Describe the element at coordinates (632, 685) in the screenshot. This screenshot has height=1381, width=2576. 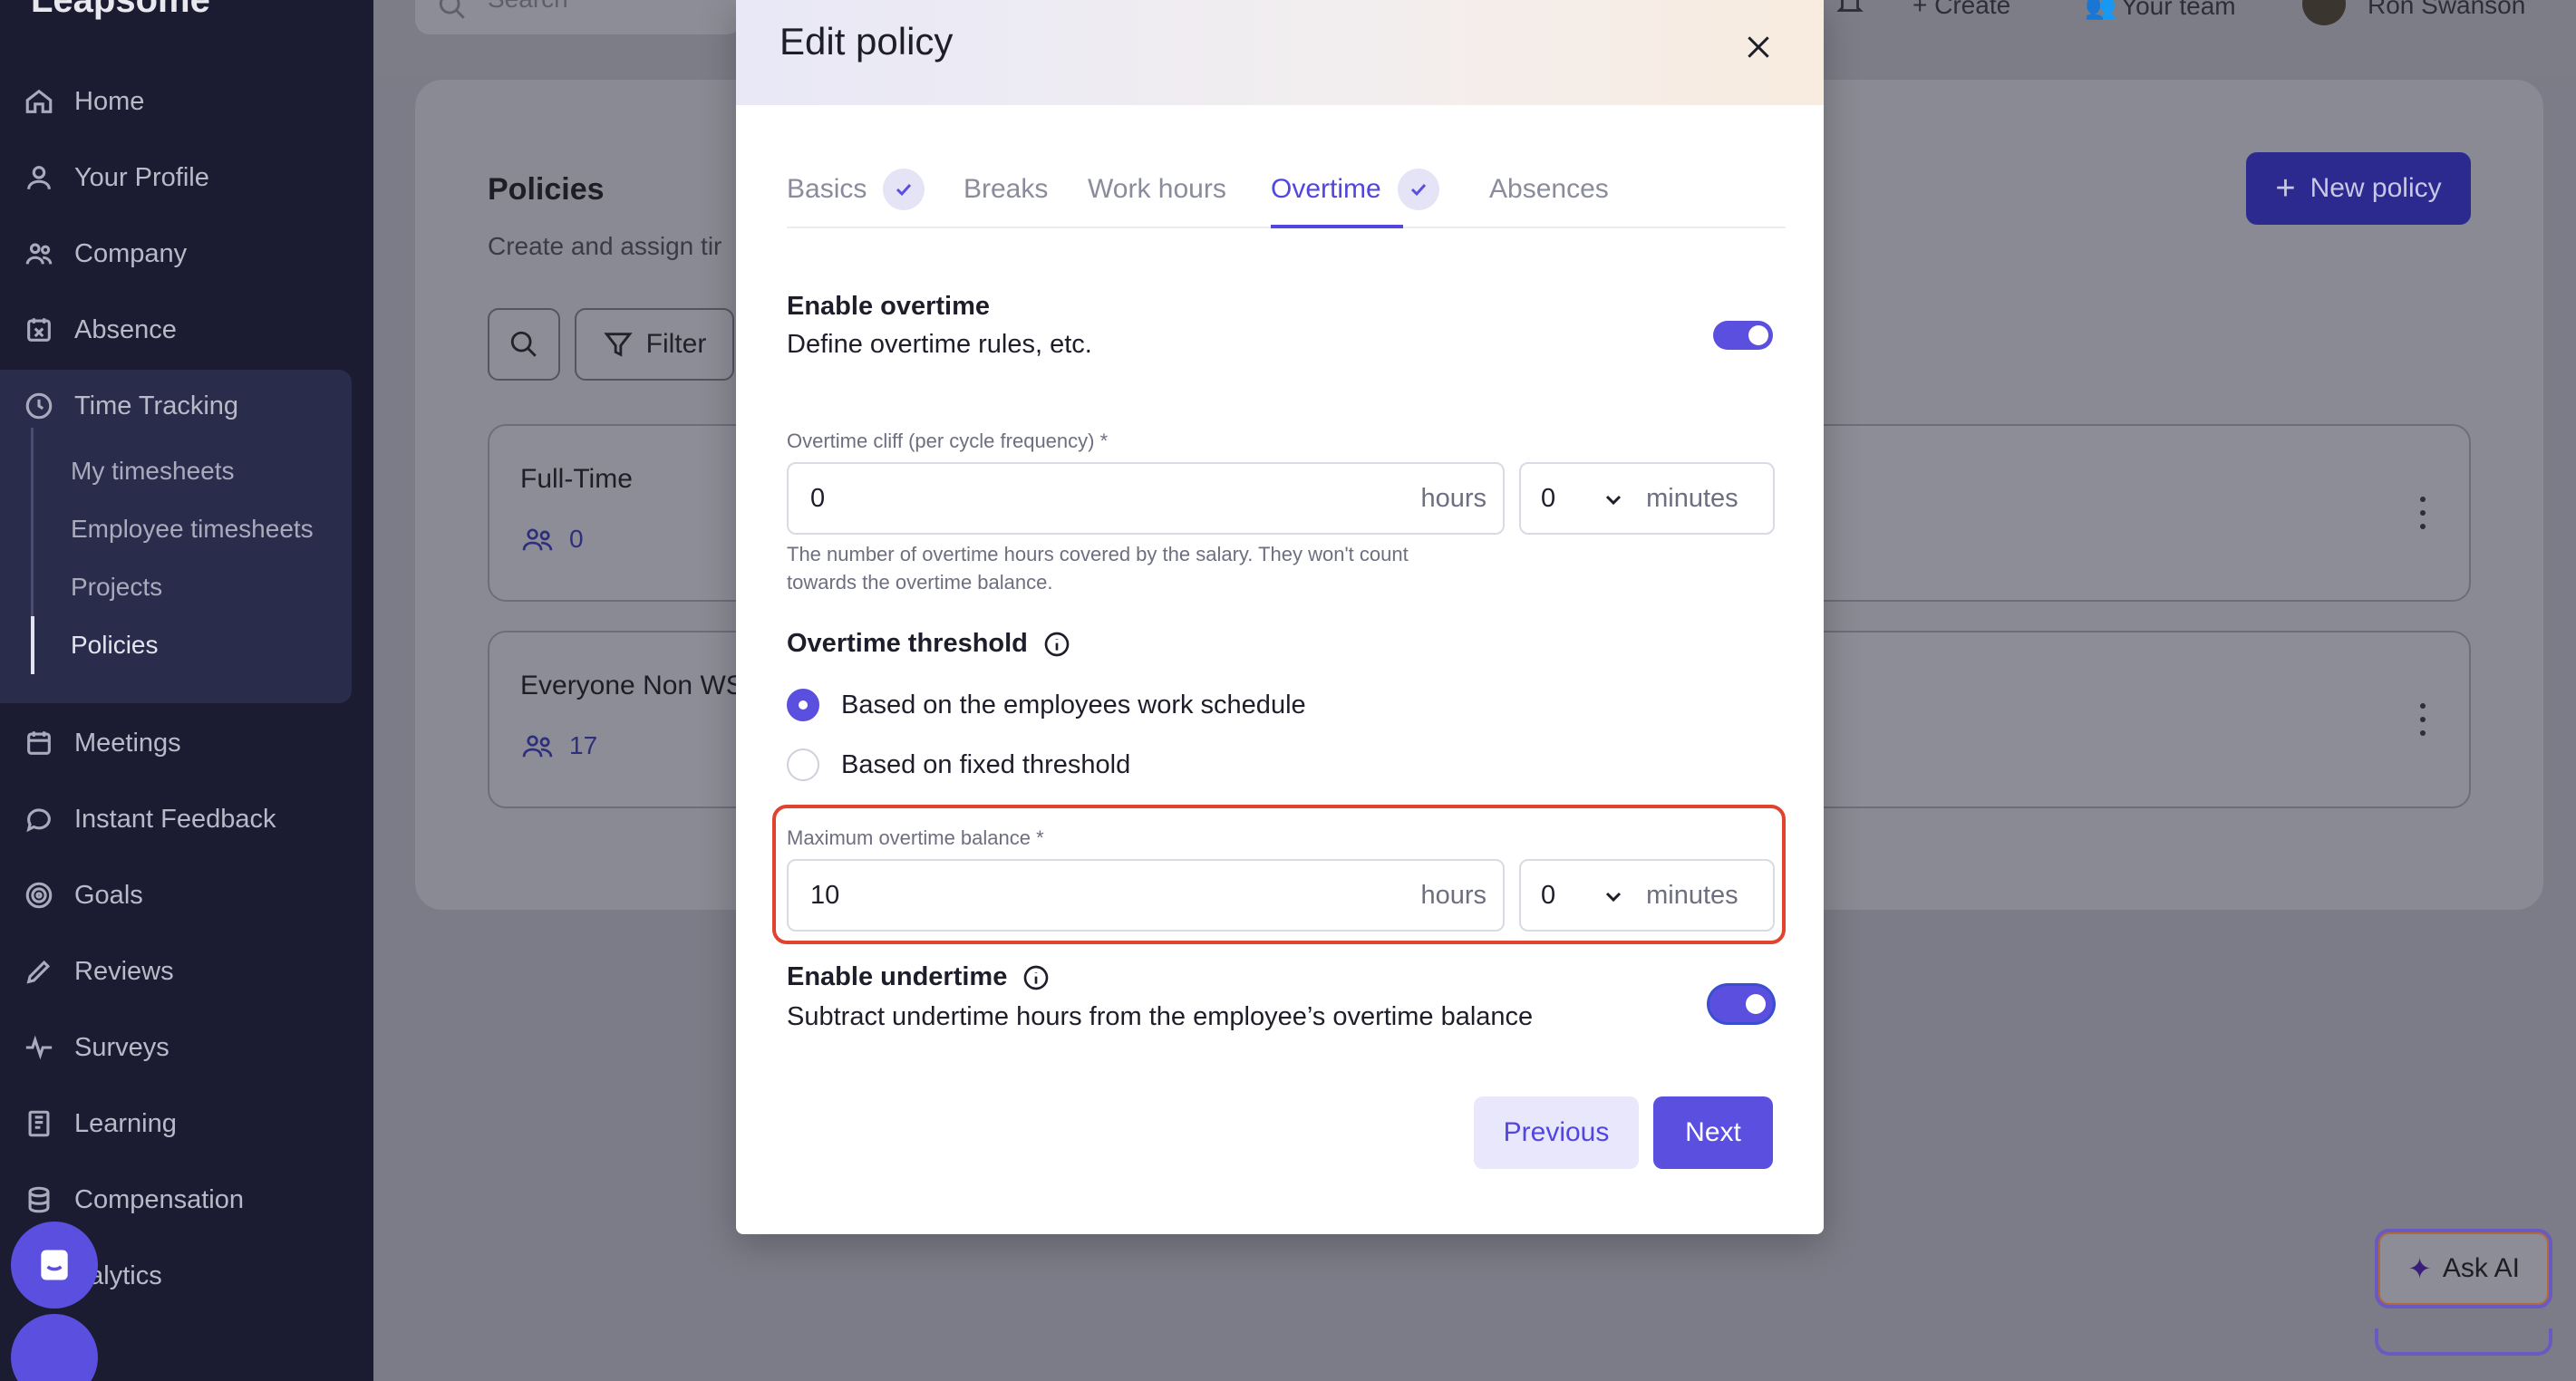
I see `policy-name: Everyone Non WS` at that location.